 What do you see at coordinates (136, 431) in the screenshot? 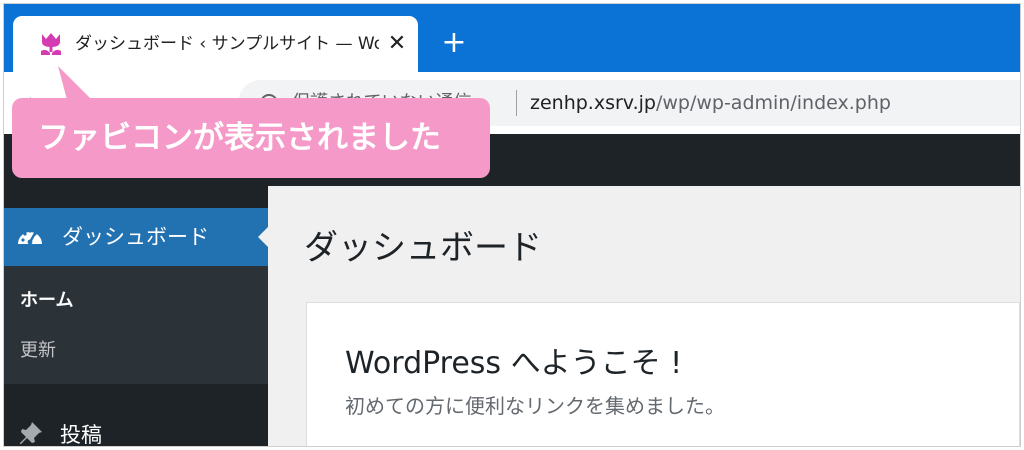
I see `sidebar-item-posts: 投稿` at bounding box center [136, 431].